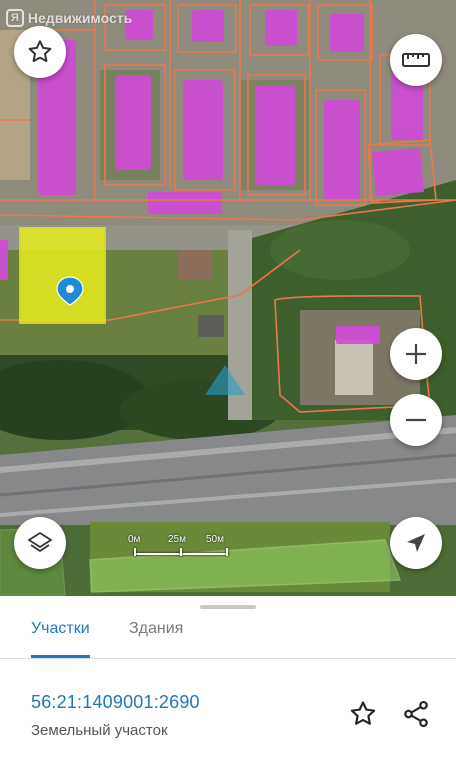 Image resolution: width=456 pixels, height=768 pixels. What do you see at coordinates (215, 539) in the screenshot?
I see `scale-label-50: 50м` at bounding box center [215, 539].